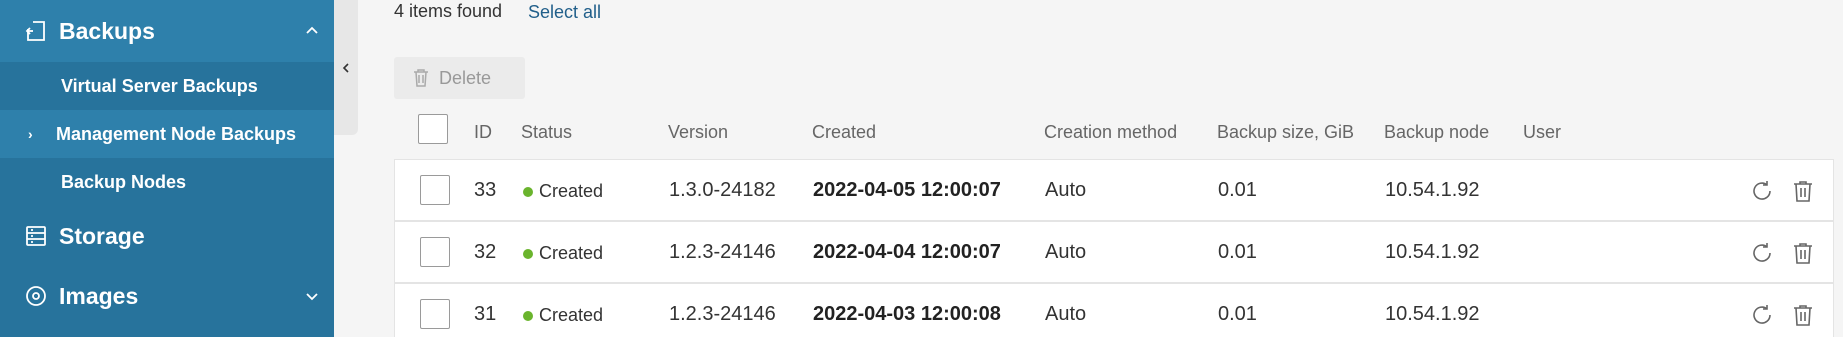 The image size is (1843, 337). I want to click on sidebar-item-virtual-server-backups: Virtual Server Backups, so click(167, 86).